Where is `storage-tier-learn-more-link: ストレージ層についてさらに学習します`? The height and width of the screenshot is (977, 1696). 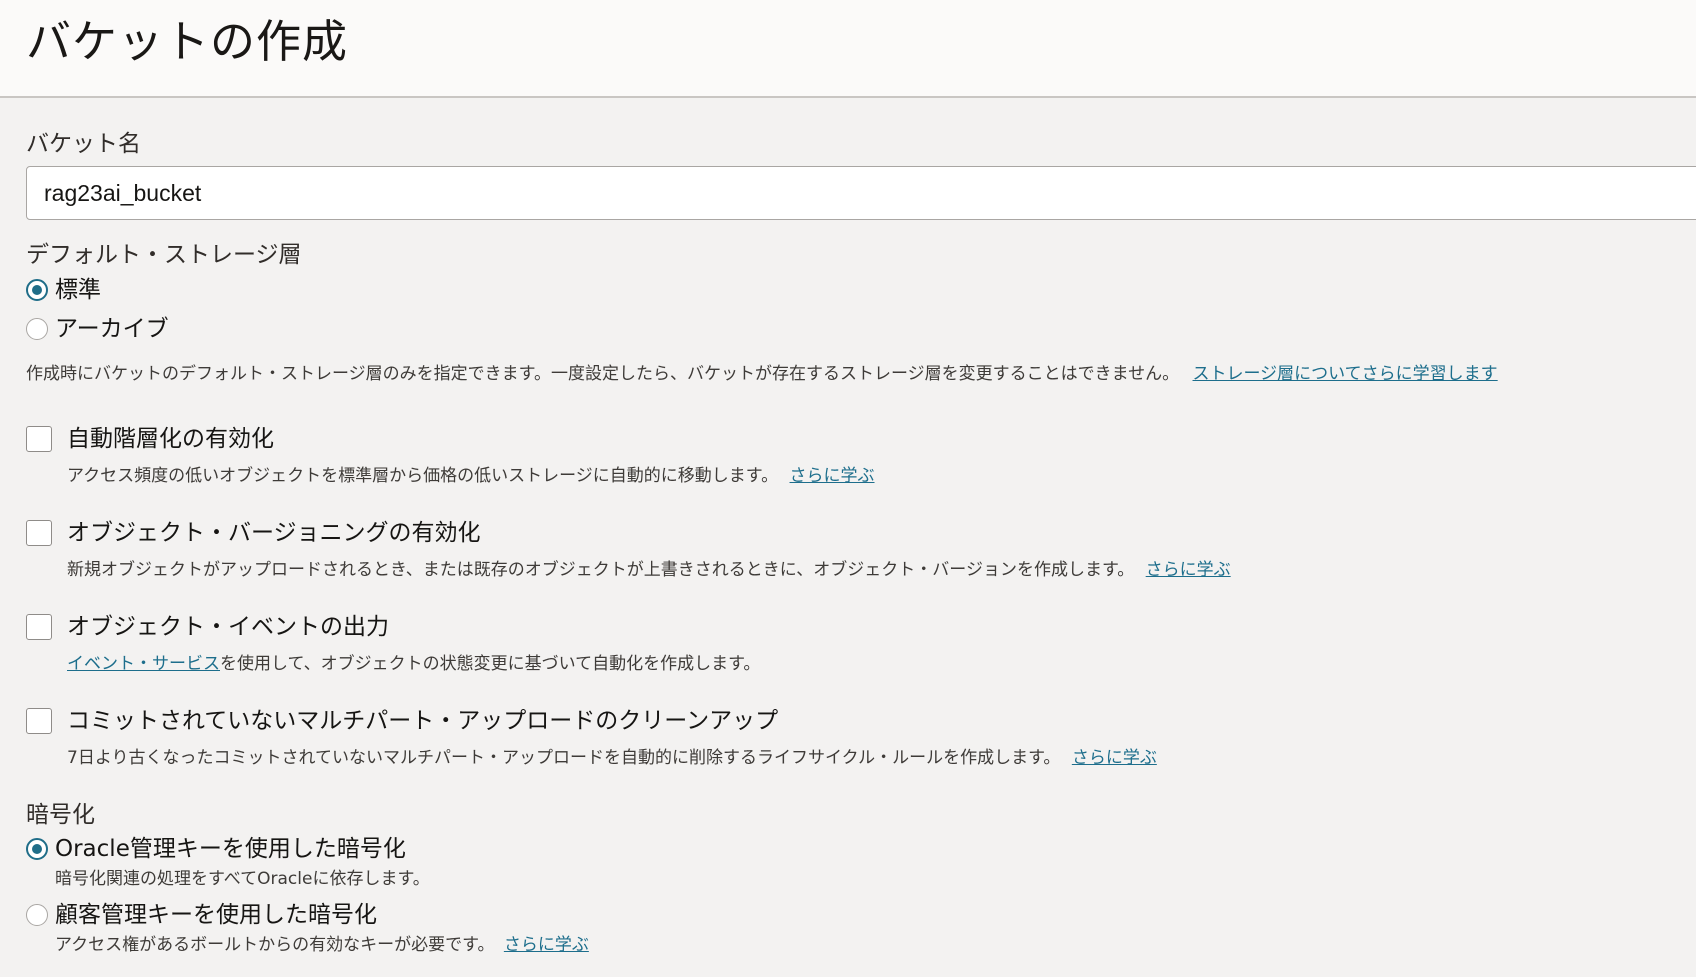 storage-tier-learn-more-link: ストレージ層についてさらに学習します is located at coordinates (1345, 374).